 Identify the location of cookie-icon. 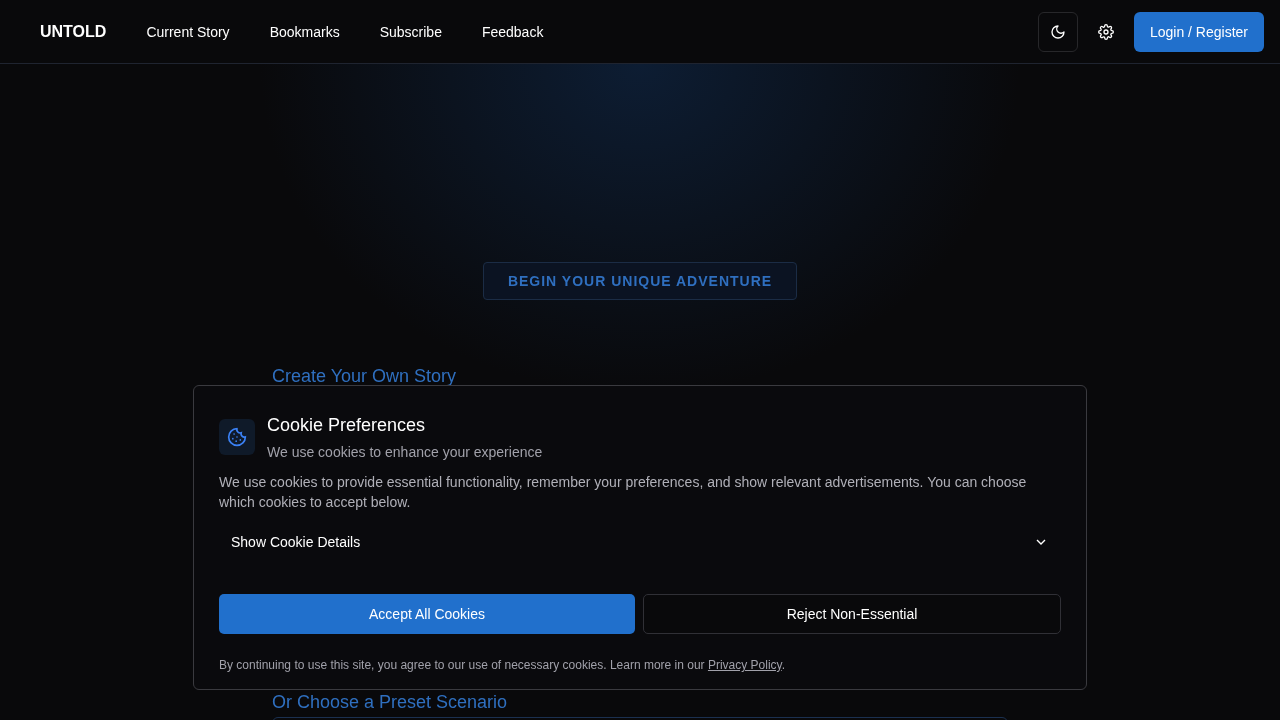
(237, 437).